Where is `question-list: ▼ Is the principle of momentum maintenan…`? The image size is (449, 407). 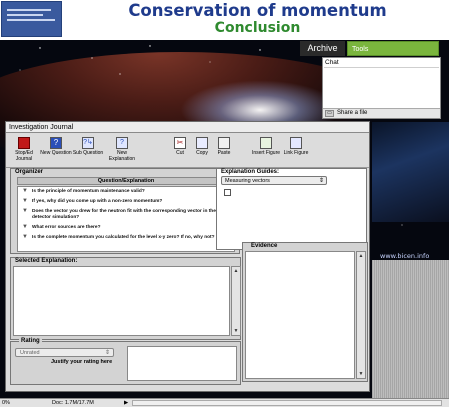
question-list: ▼ Is the principle of momentum maintenan… is located at coordinates (126, 219).